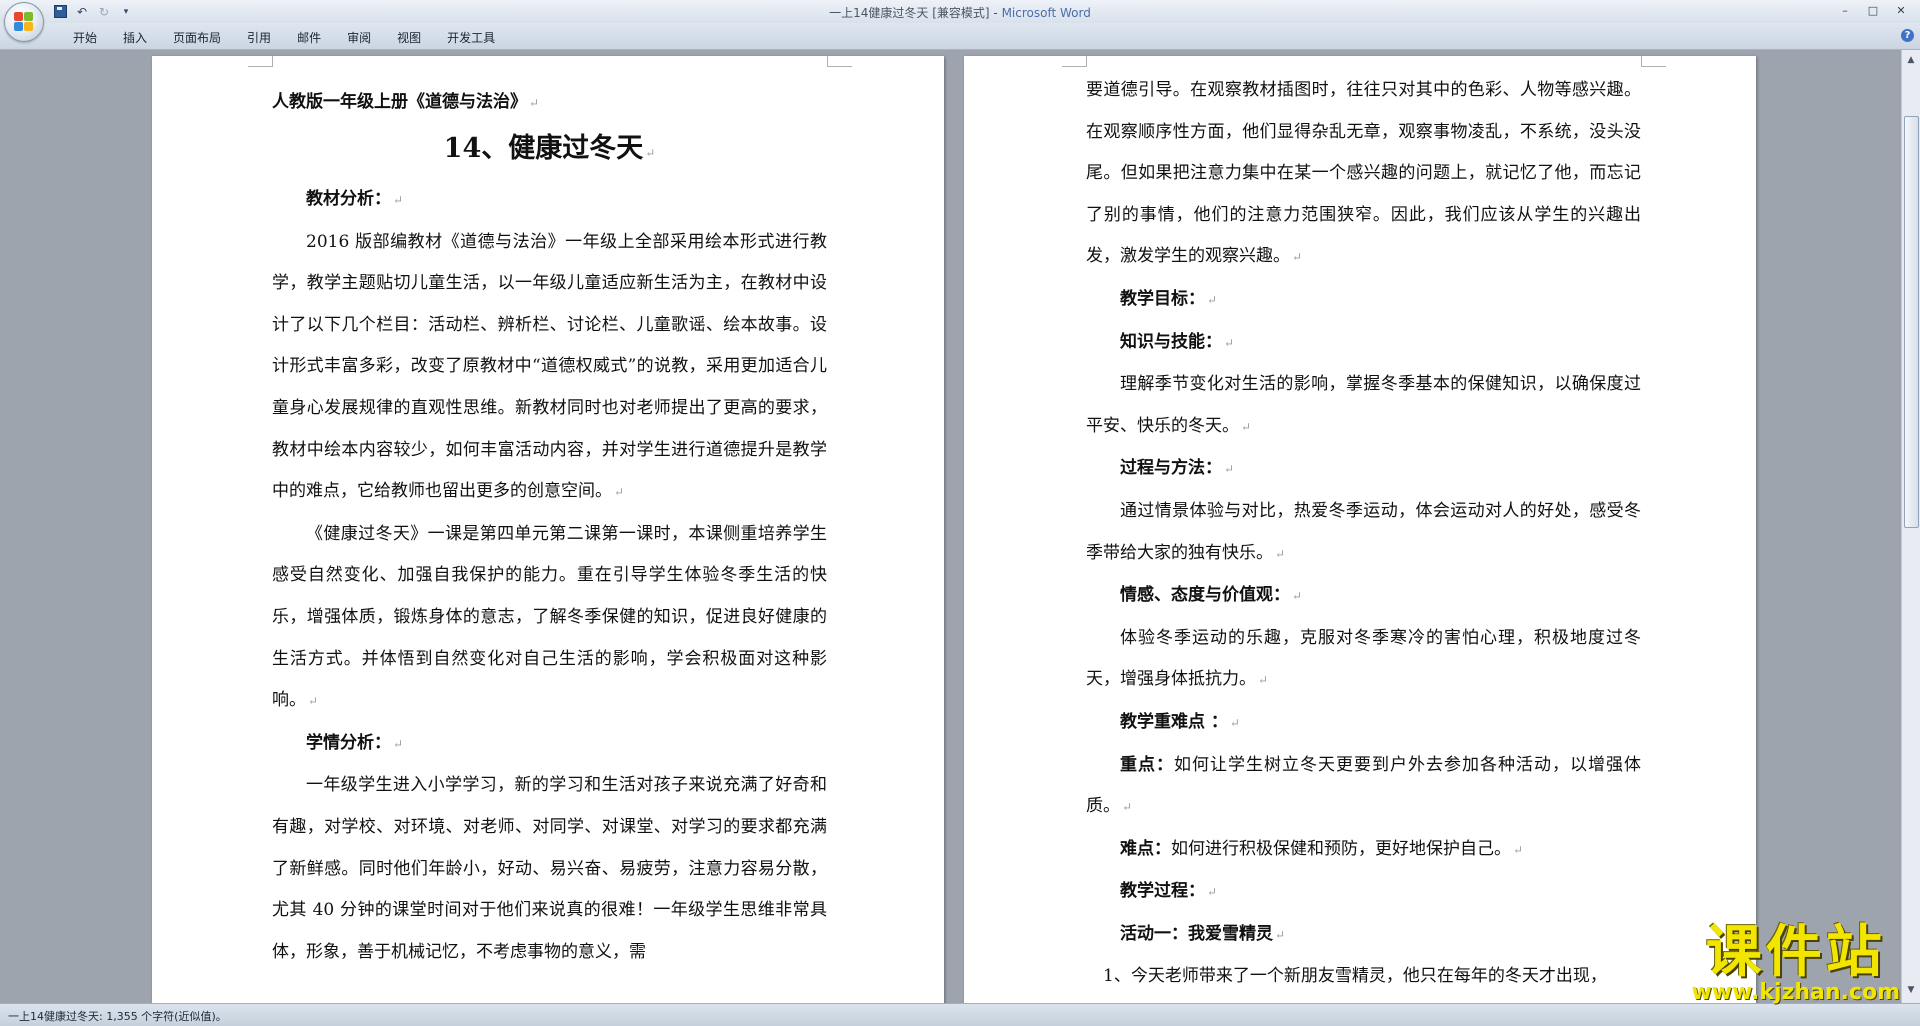  What do you see at coordinates (471, 37) in the screenshot?
I see `tab-developer: 开发工具` at bounding box center [471, 37].